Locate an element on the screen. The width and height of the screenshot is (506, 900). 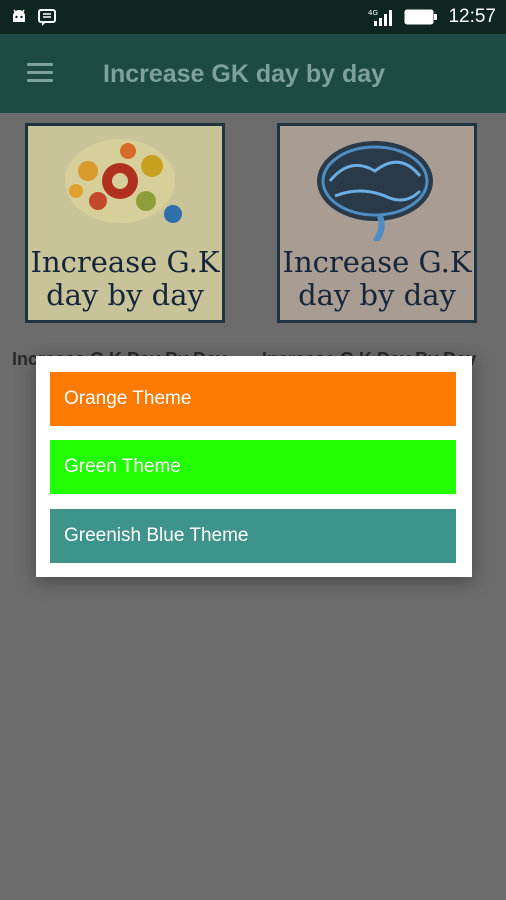
battery-icon is located at coordinates (421, 17).